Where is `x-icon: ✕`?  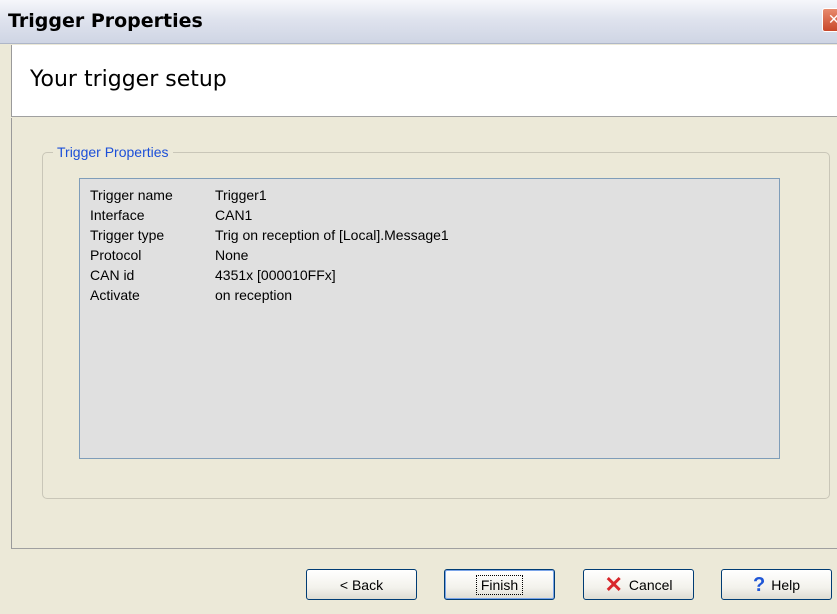
x-icon: ✕ is located at coordinates (613, 584).